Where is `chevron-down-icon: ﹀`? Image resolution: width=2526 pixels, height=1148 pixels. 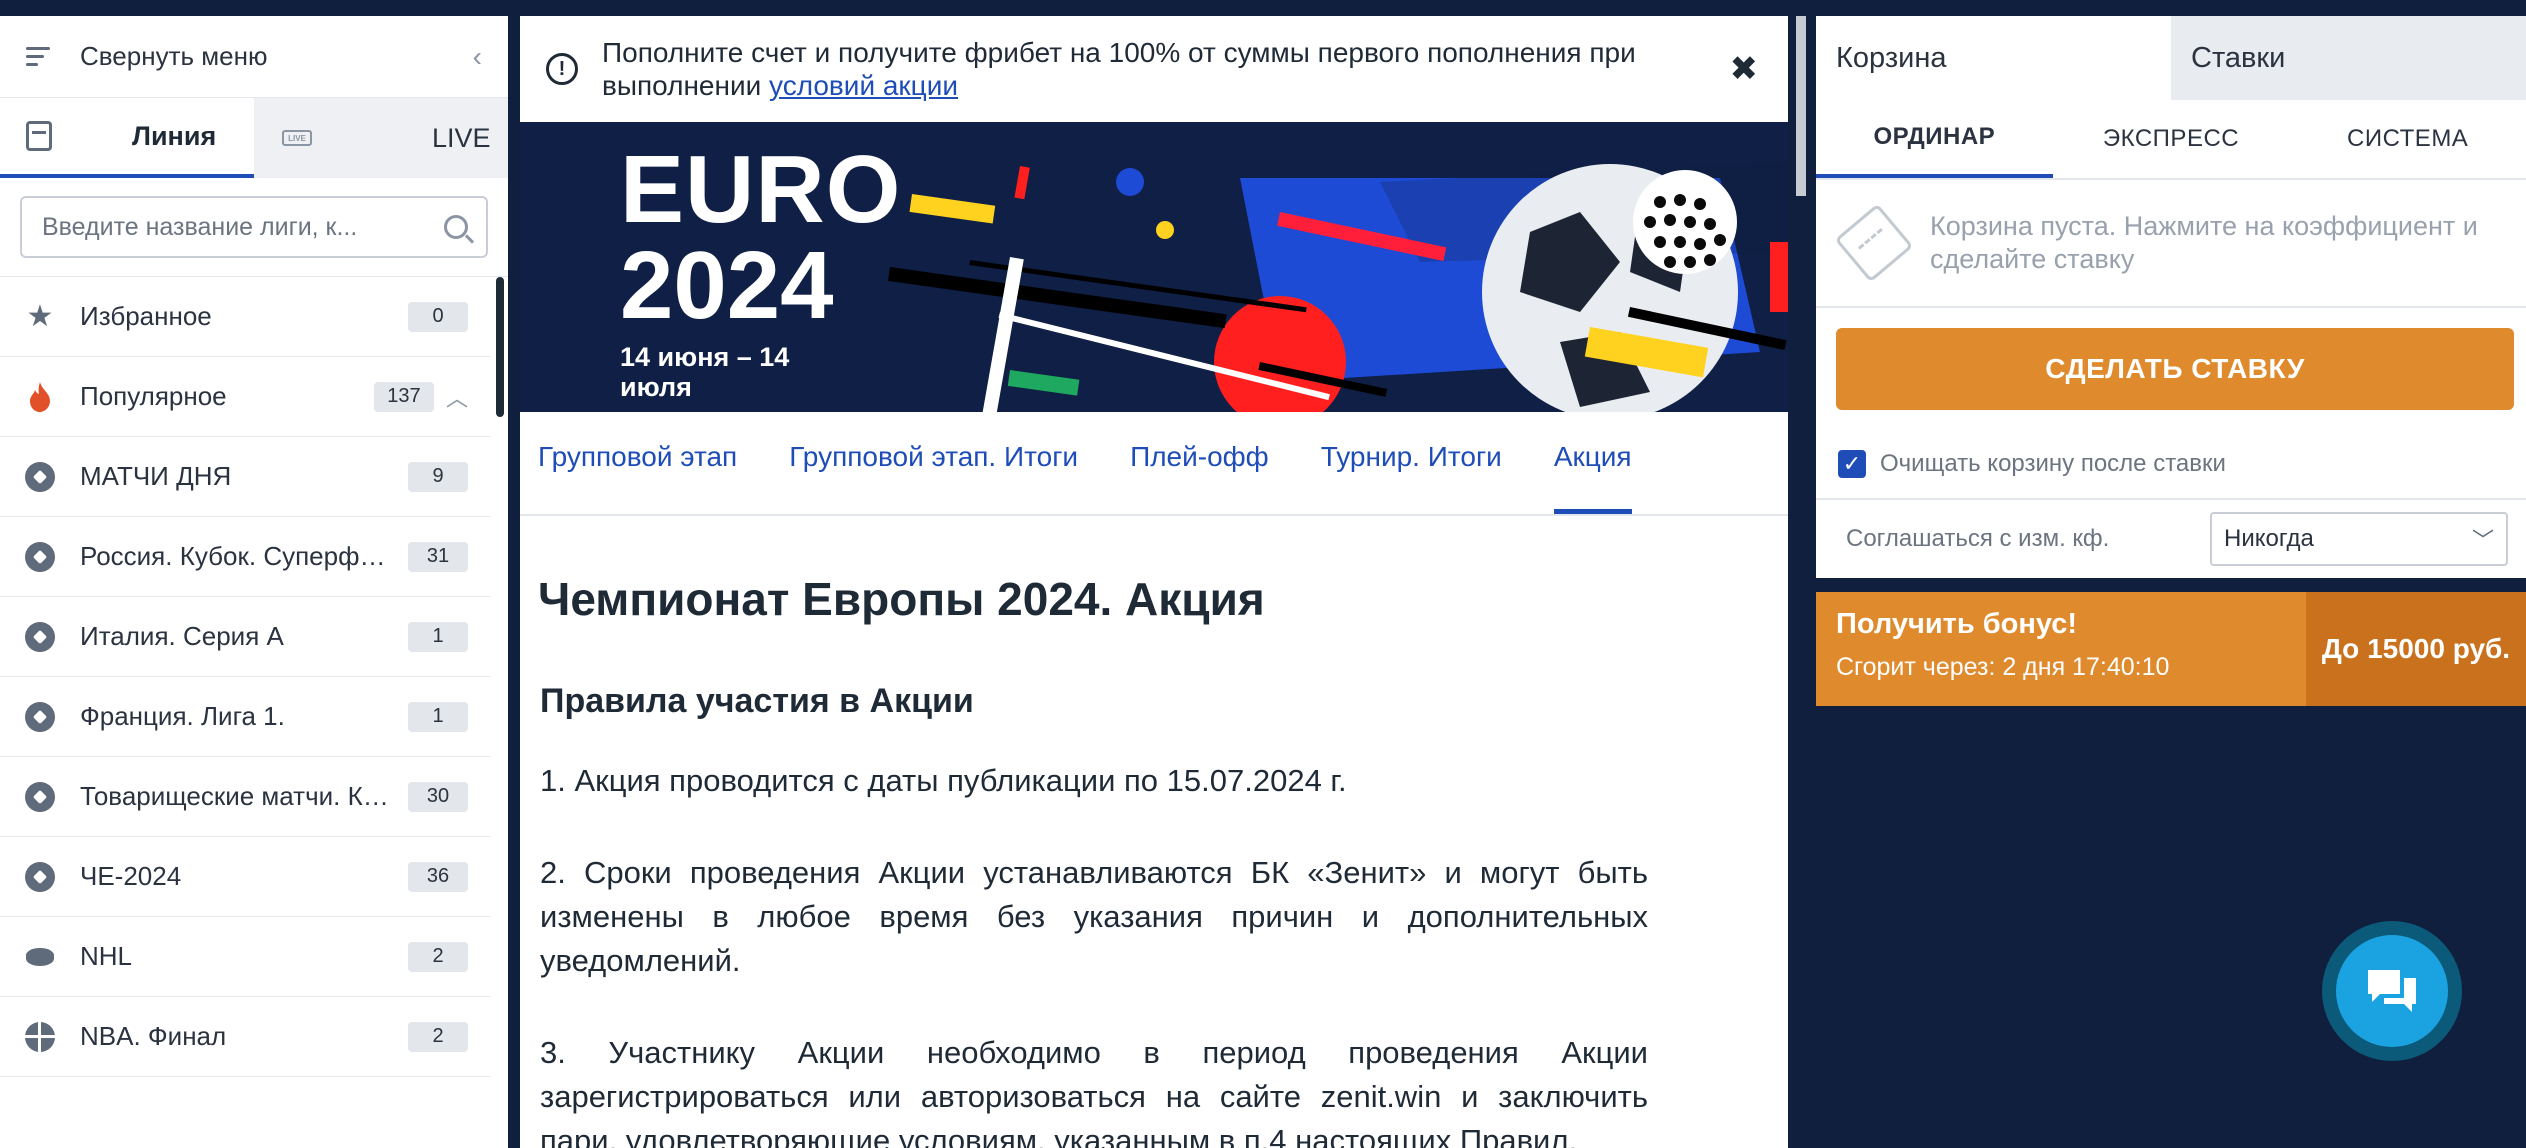 chevron-down-icon: ﹀ is located at coordinates (2482, 540).